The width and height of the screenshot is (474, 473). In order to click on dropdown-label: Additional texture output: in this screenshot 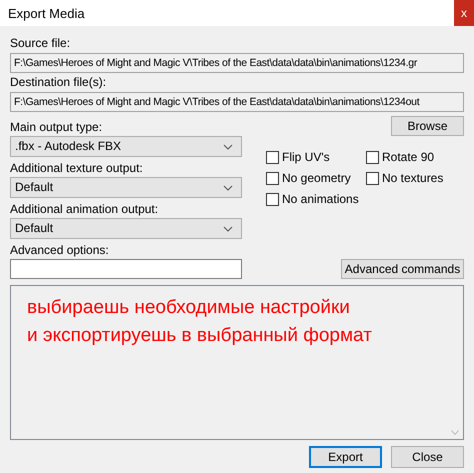, I will do `click(76, 168)`.